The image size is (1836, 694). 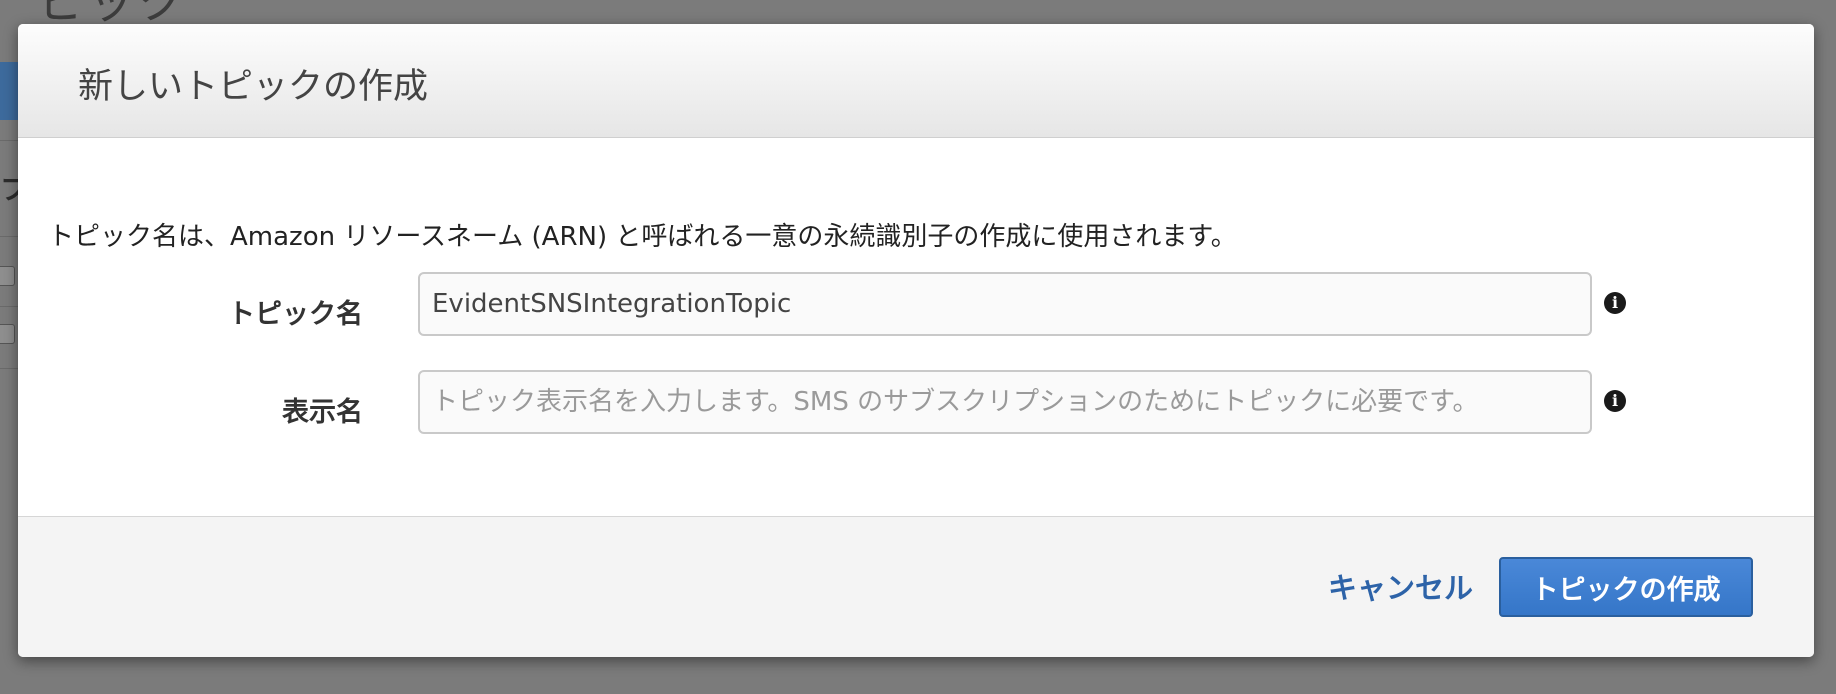 What do you see at coordinates (1400, 586) in the screenshot?
I see `cancel-button: キャンセル` at bounding box center [1400, 586].